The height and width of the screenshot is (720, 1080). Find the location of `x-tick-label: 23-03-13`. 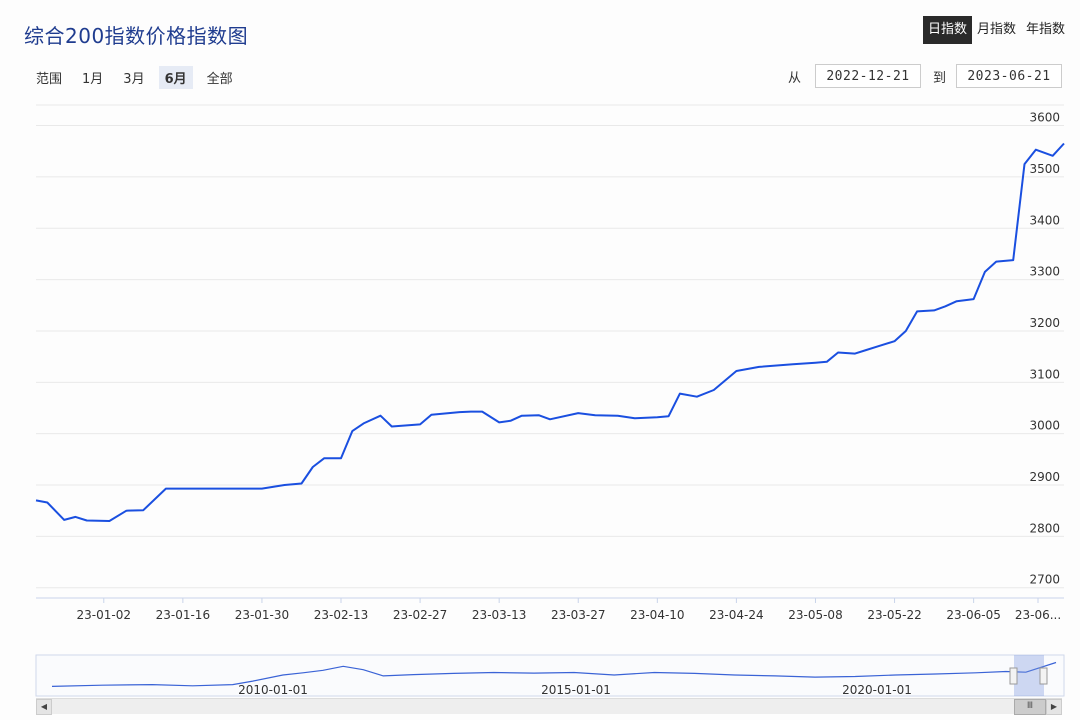

x-tick-label: 23-03-13 is located at coordinates (499, 615).